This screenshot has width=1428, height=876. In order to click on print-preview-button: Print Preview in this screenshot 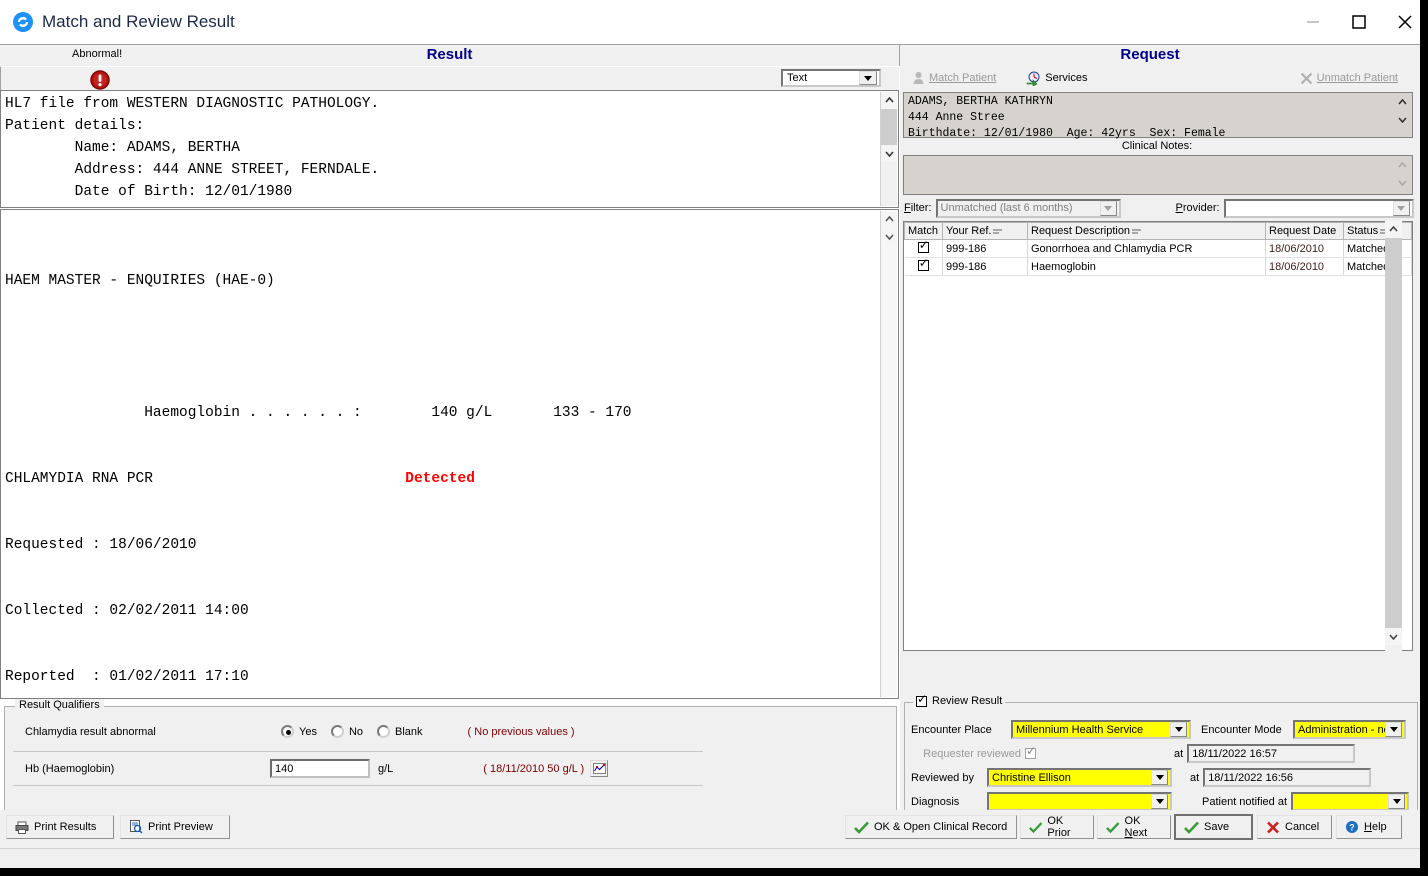, I will do `click(175, 827)`.